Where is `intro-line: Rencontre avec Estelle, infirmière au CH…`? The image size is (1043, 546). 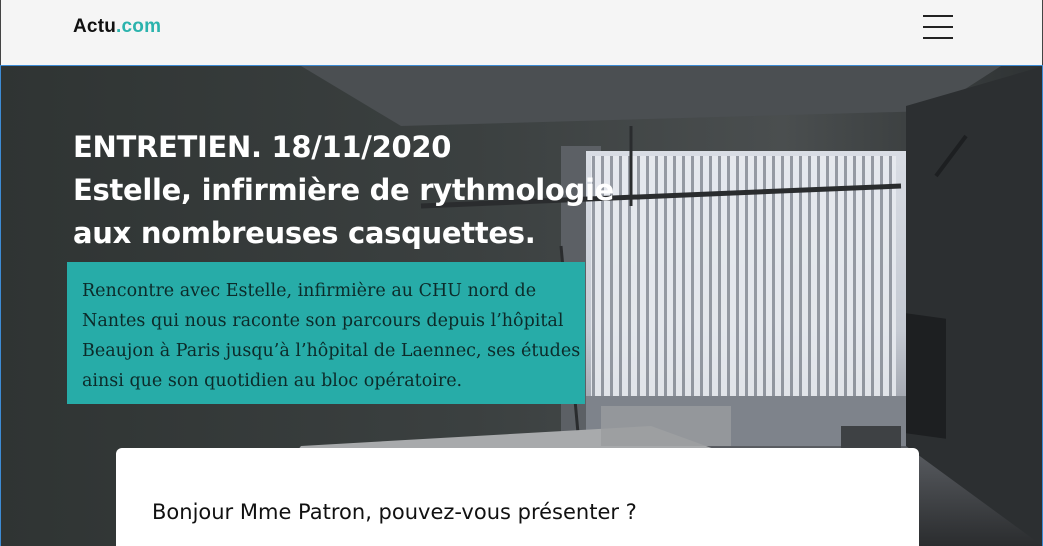 intro-line: Rencontre avec Estelle, infirmière au CH… is located at coordinates (309, 291).